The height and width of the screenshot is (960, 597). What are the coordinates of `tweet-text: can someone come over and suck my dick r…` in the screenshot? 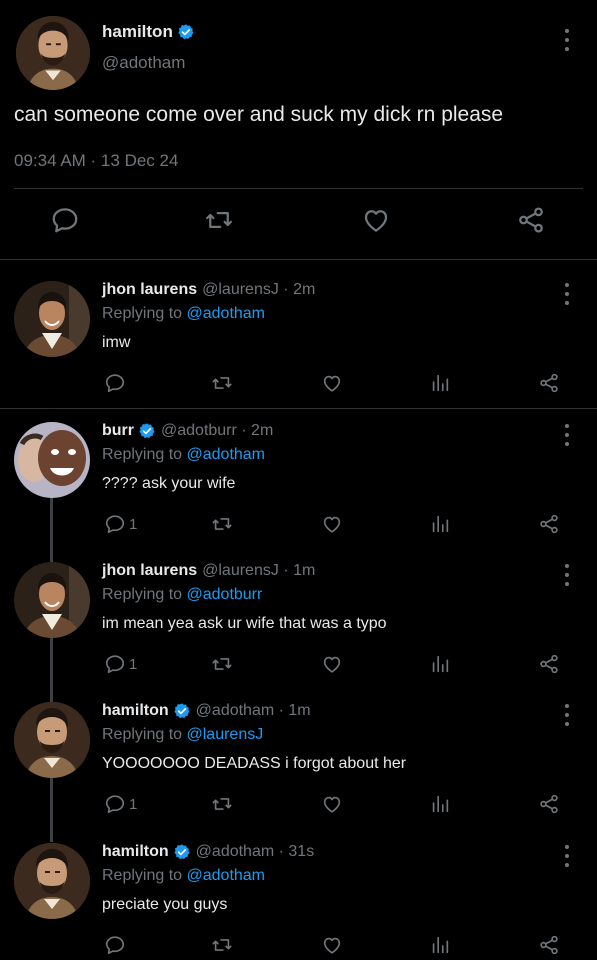 It's located at (259, 114).